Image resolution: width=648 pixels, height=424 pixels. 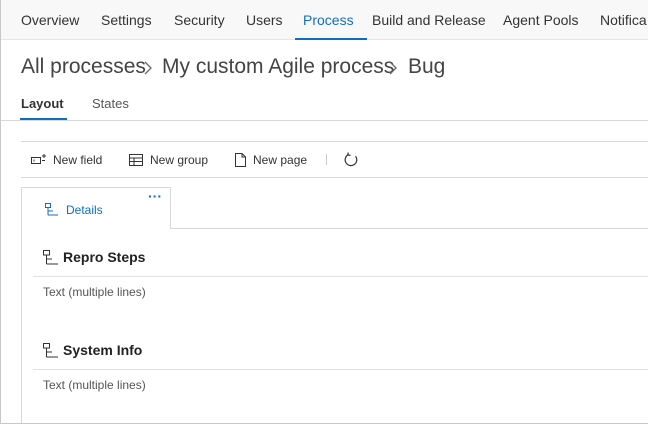 What do you see at coordinates (42, 104) in the screenshot?
I see `tab-layout: Layout` at bounding box center [42, 104].